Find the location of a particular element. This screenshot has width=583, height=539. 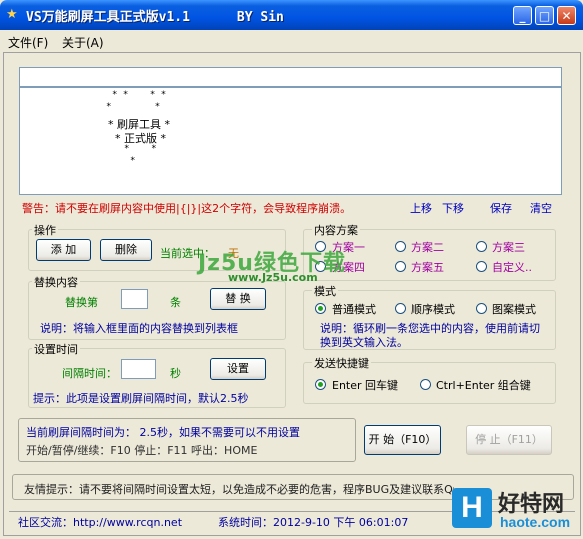

hotkey-radio-ctrl-enter is located at coordinates (425, 384).